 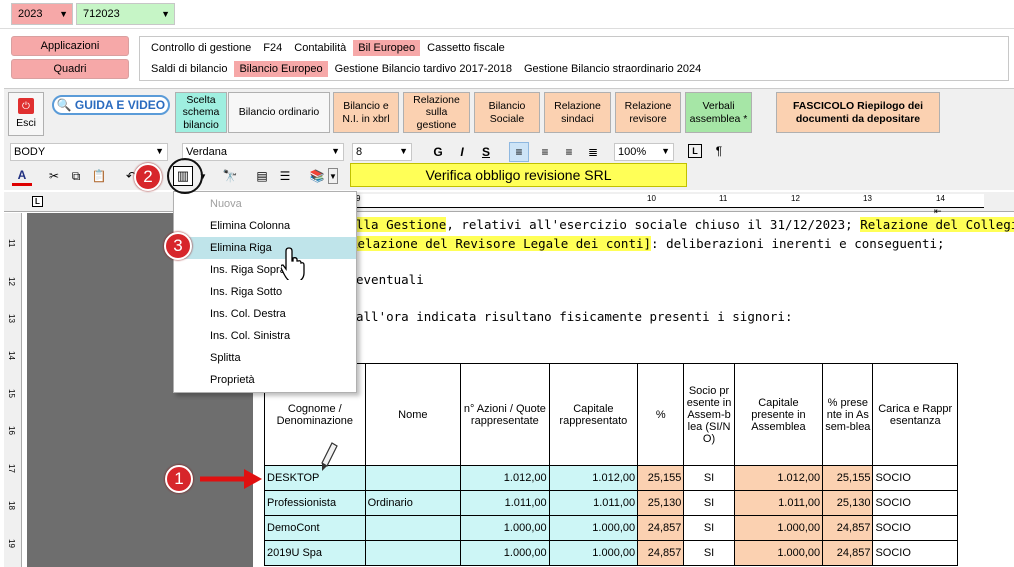 What do you see at coordinates (22, 176) in the screenshot?
I see `font-color-icon: A` at bounding box center [22, 176].